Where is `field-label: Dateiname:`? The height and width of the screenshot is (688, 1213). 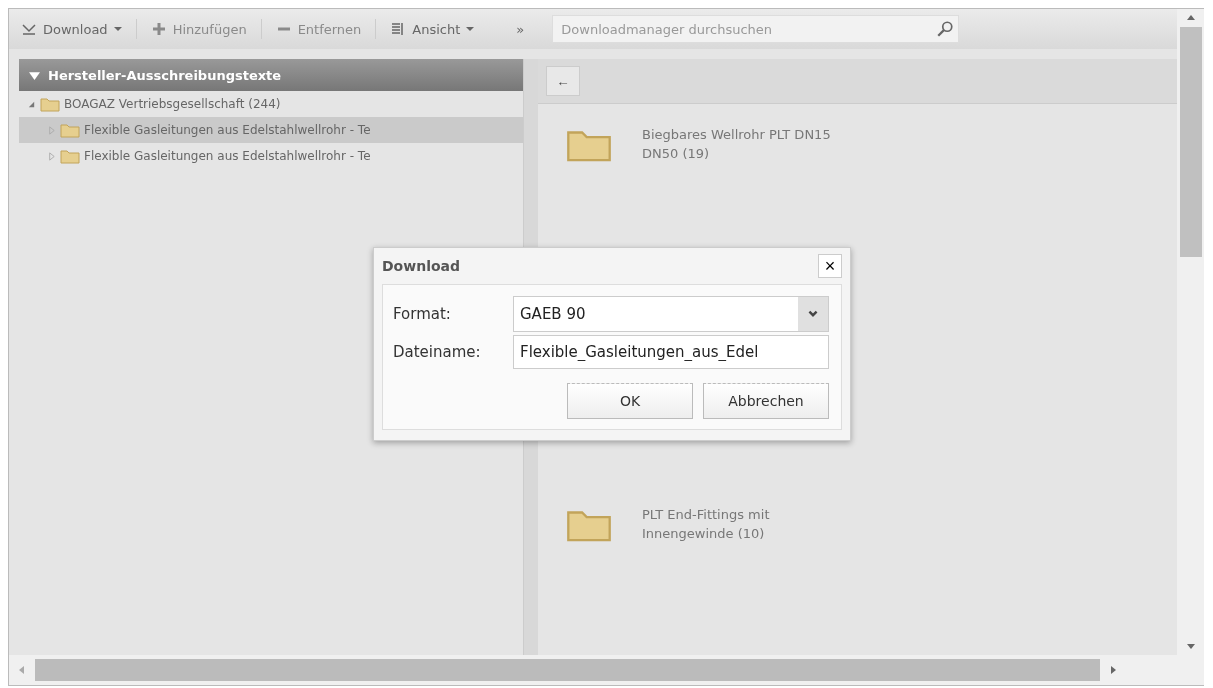 field-label: Dateiname: is located at coordinates (437, 352).